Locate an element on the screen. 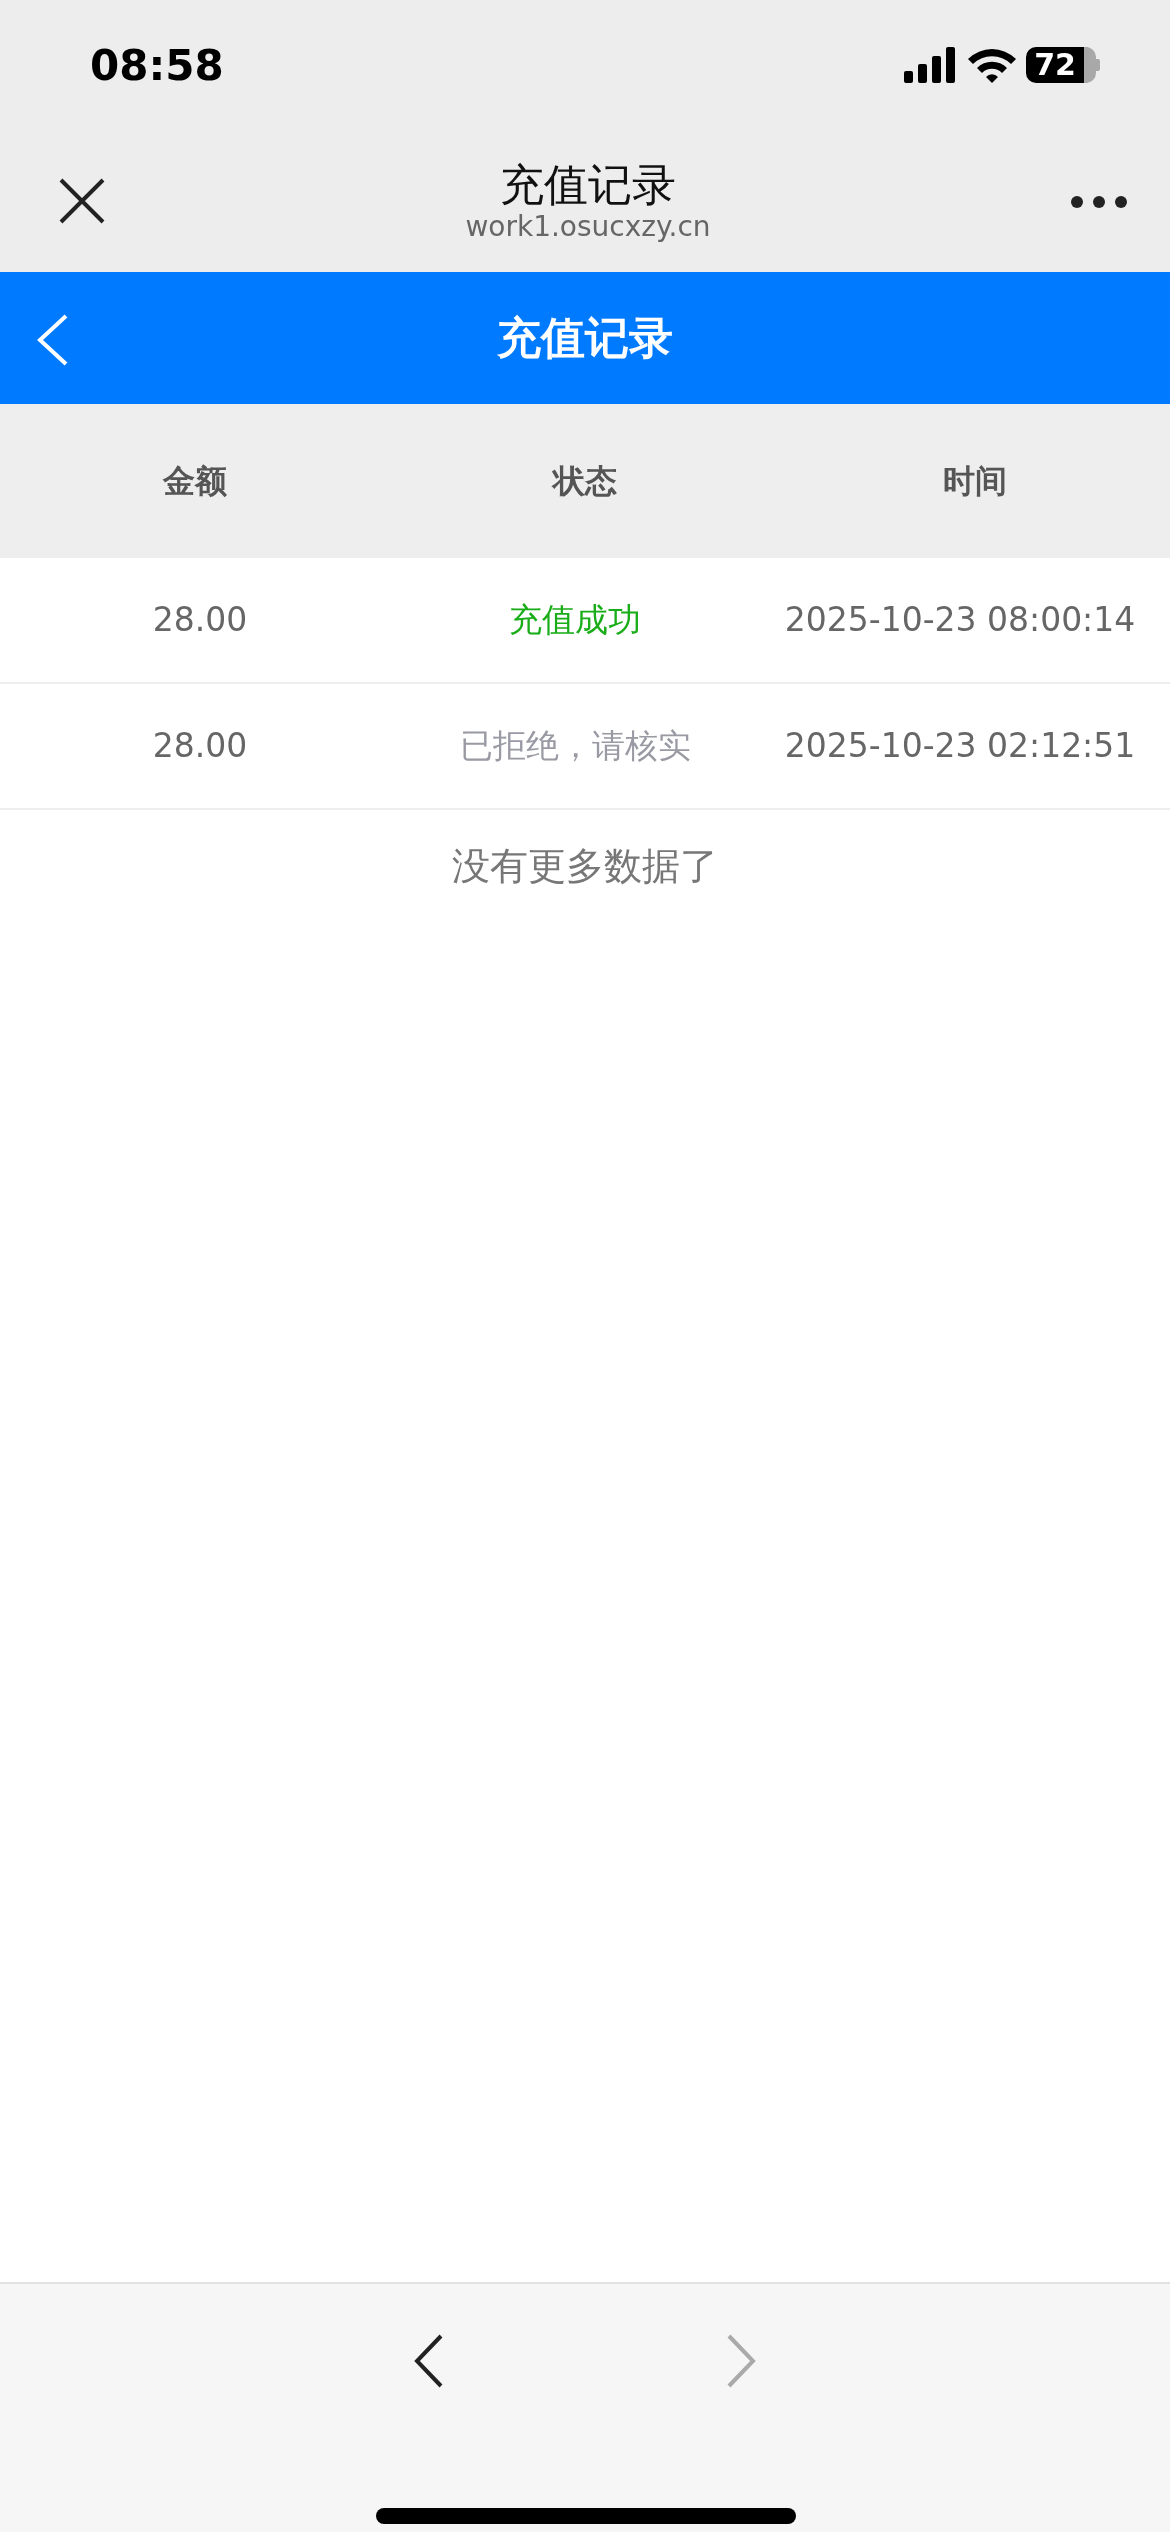 Image resolution: width=1170 pixels, height=2532 pixels. wifi-icon is located at coordinates (992, 65).